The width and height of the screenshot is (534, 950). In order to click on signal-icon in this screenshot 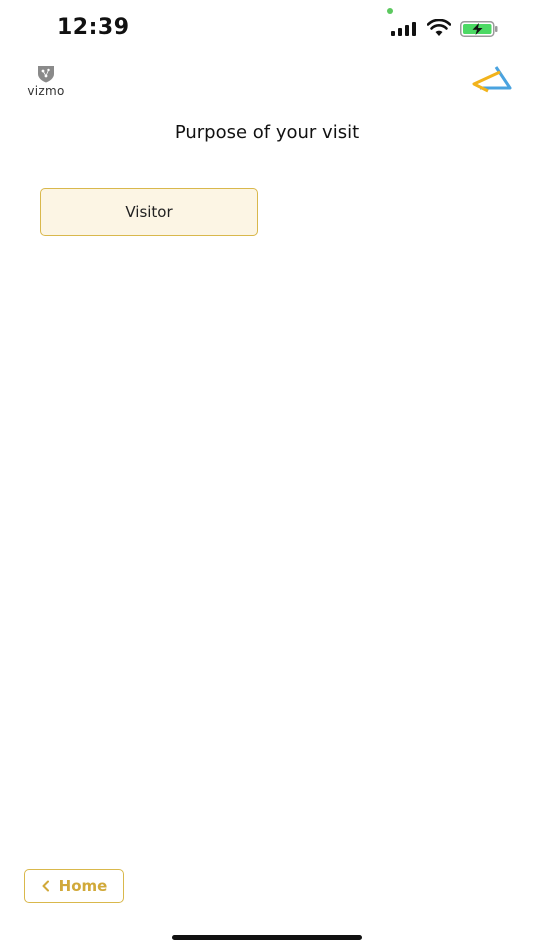, I will do `click(405, 29)`.